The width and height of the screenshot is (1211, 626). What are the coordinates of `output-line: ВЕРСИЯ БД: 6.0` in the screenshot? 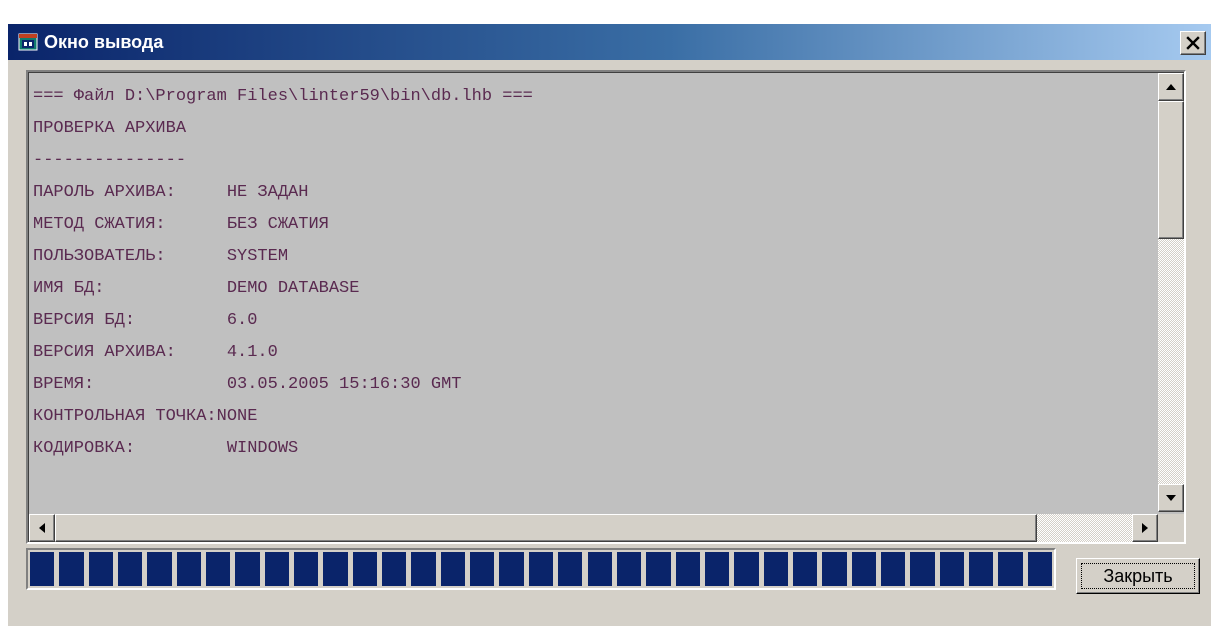 It's located at (145, 320).